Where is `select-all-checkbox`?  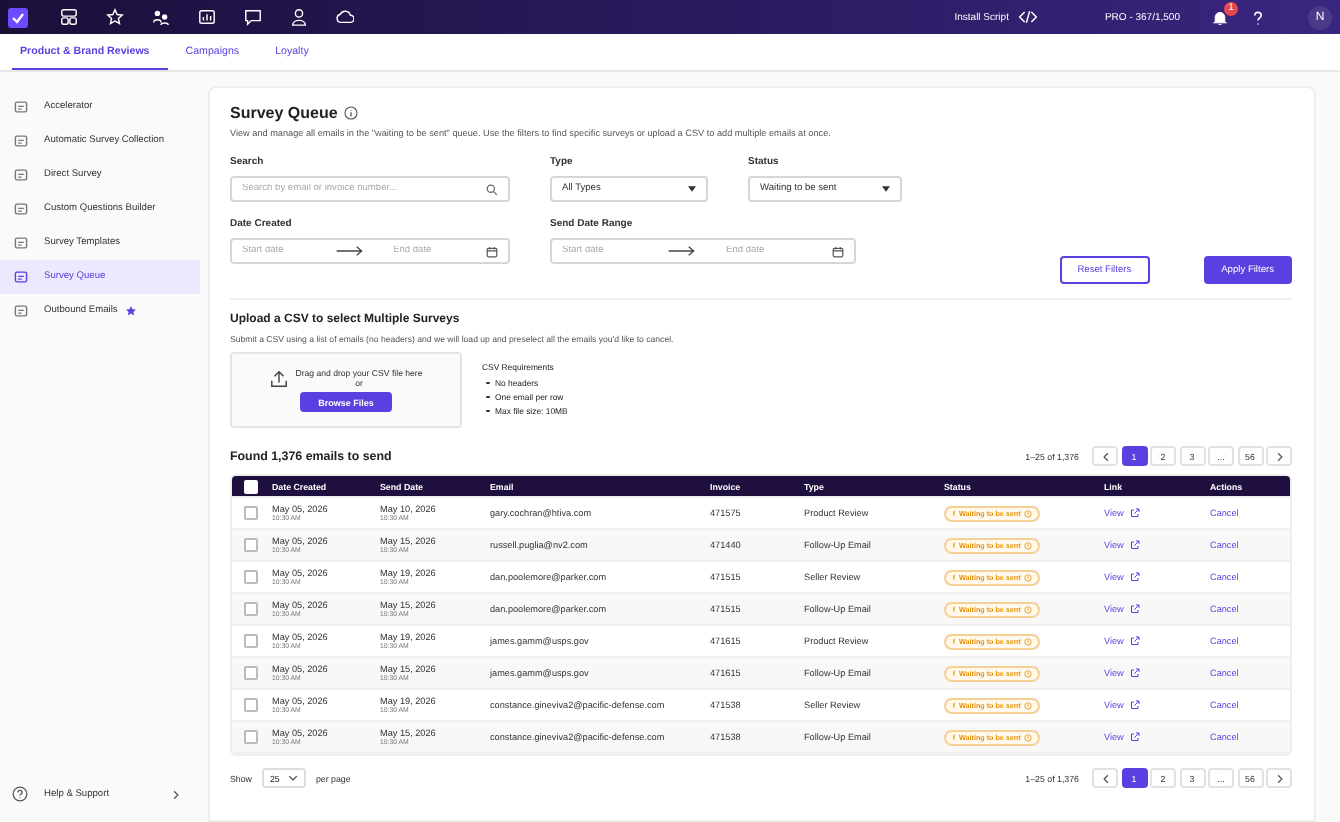 select-all-checkbox is located at coordinates (251, 486).